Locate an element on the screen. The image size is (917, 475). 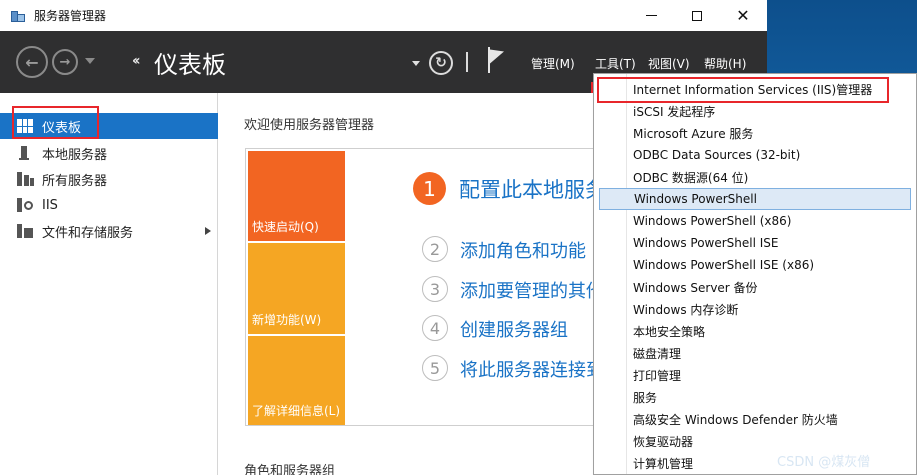
maximize-icon is located at coordinates (697, 15).